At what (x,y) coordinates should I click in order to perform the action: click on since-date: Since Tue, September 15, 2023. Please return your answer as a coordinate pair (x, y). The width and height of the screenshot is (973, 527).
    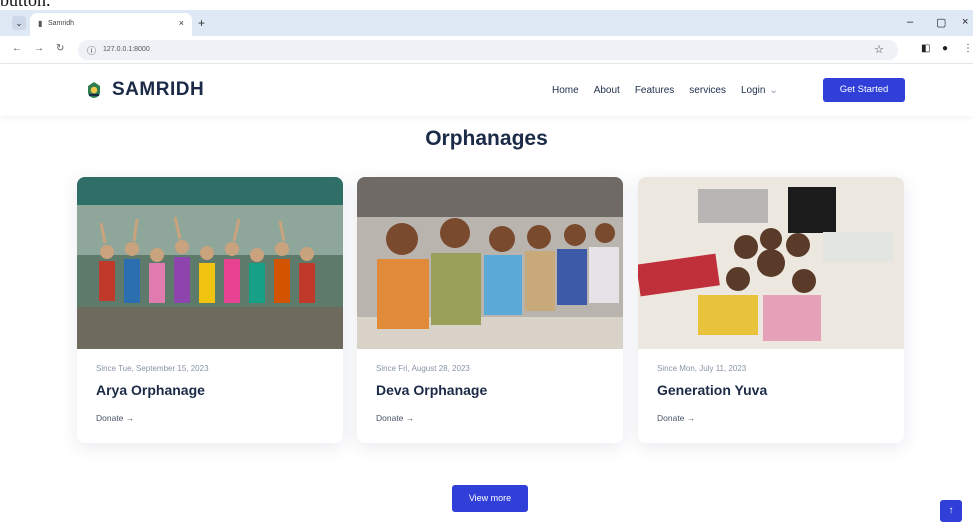
    Looking at the image, I should click on (152, 368).